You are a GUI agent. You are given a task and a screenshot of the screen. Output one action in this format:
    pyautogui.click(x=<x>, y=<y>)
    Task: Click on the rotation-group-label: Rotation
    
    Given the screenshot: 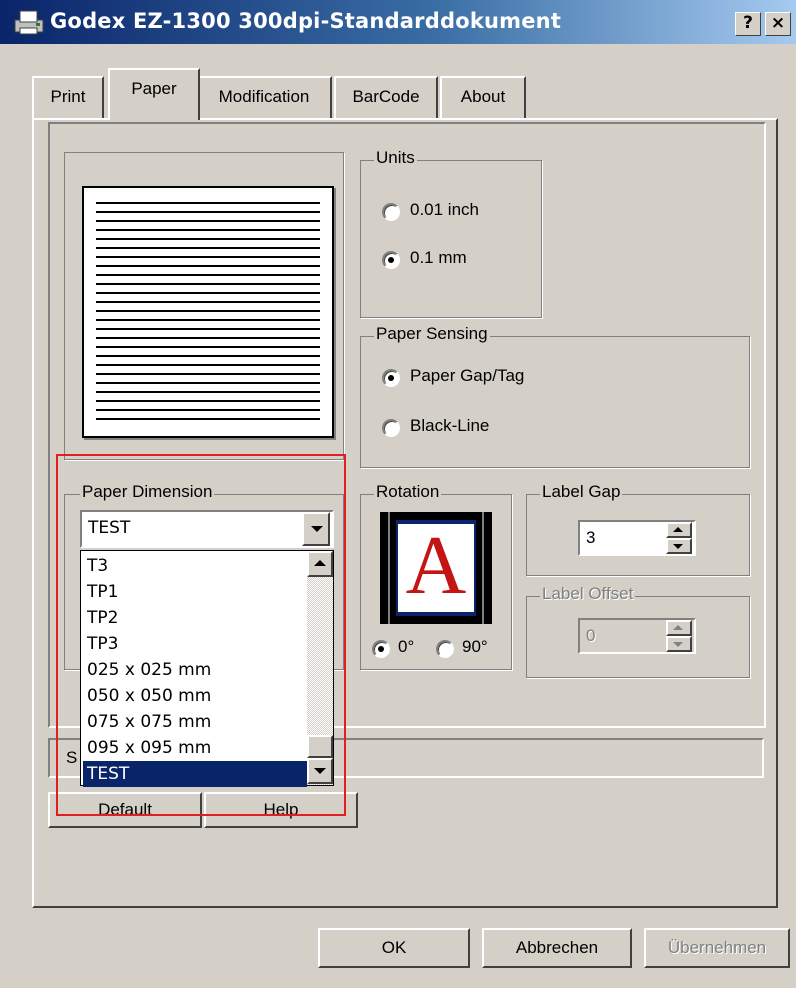 What is the action you would take?
    pyautogui.click(x=408, y=492)
    